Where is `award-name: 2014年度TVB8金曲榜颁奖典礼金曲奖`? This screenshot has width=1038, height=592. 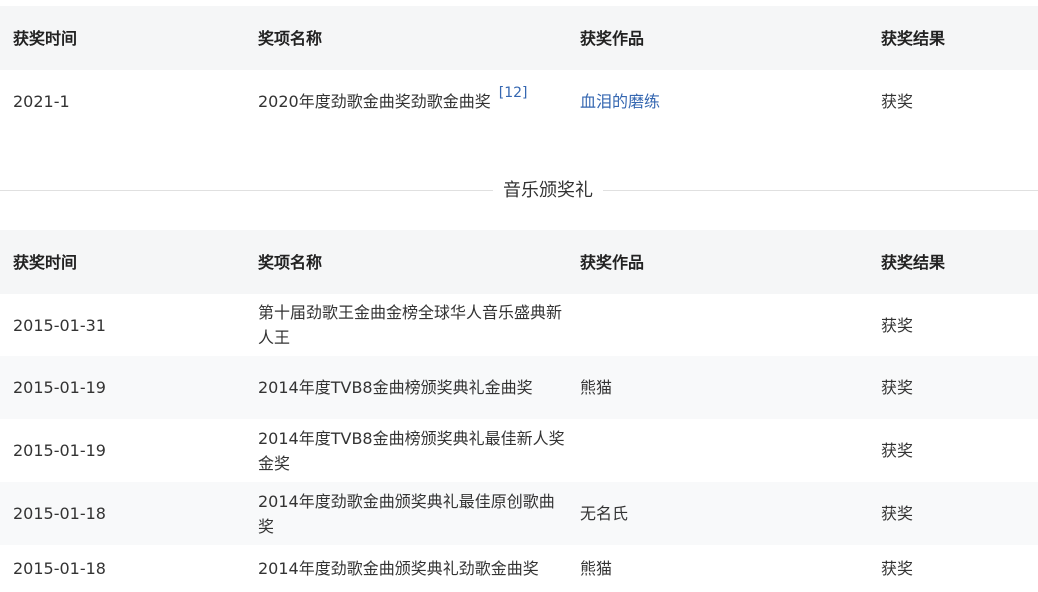
award-name: 2014年度TVB8金曲榜颁奖典礼金曲奖 is located at coordinates (395, 387).